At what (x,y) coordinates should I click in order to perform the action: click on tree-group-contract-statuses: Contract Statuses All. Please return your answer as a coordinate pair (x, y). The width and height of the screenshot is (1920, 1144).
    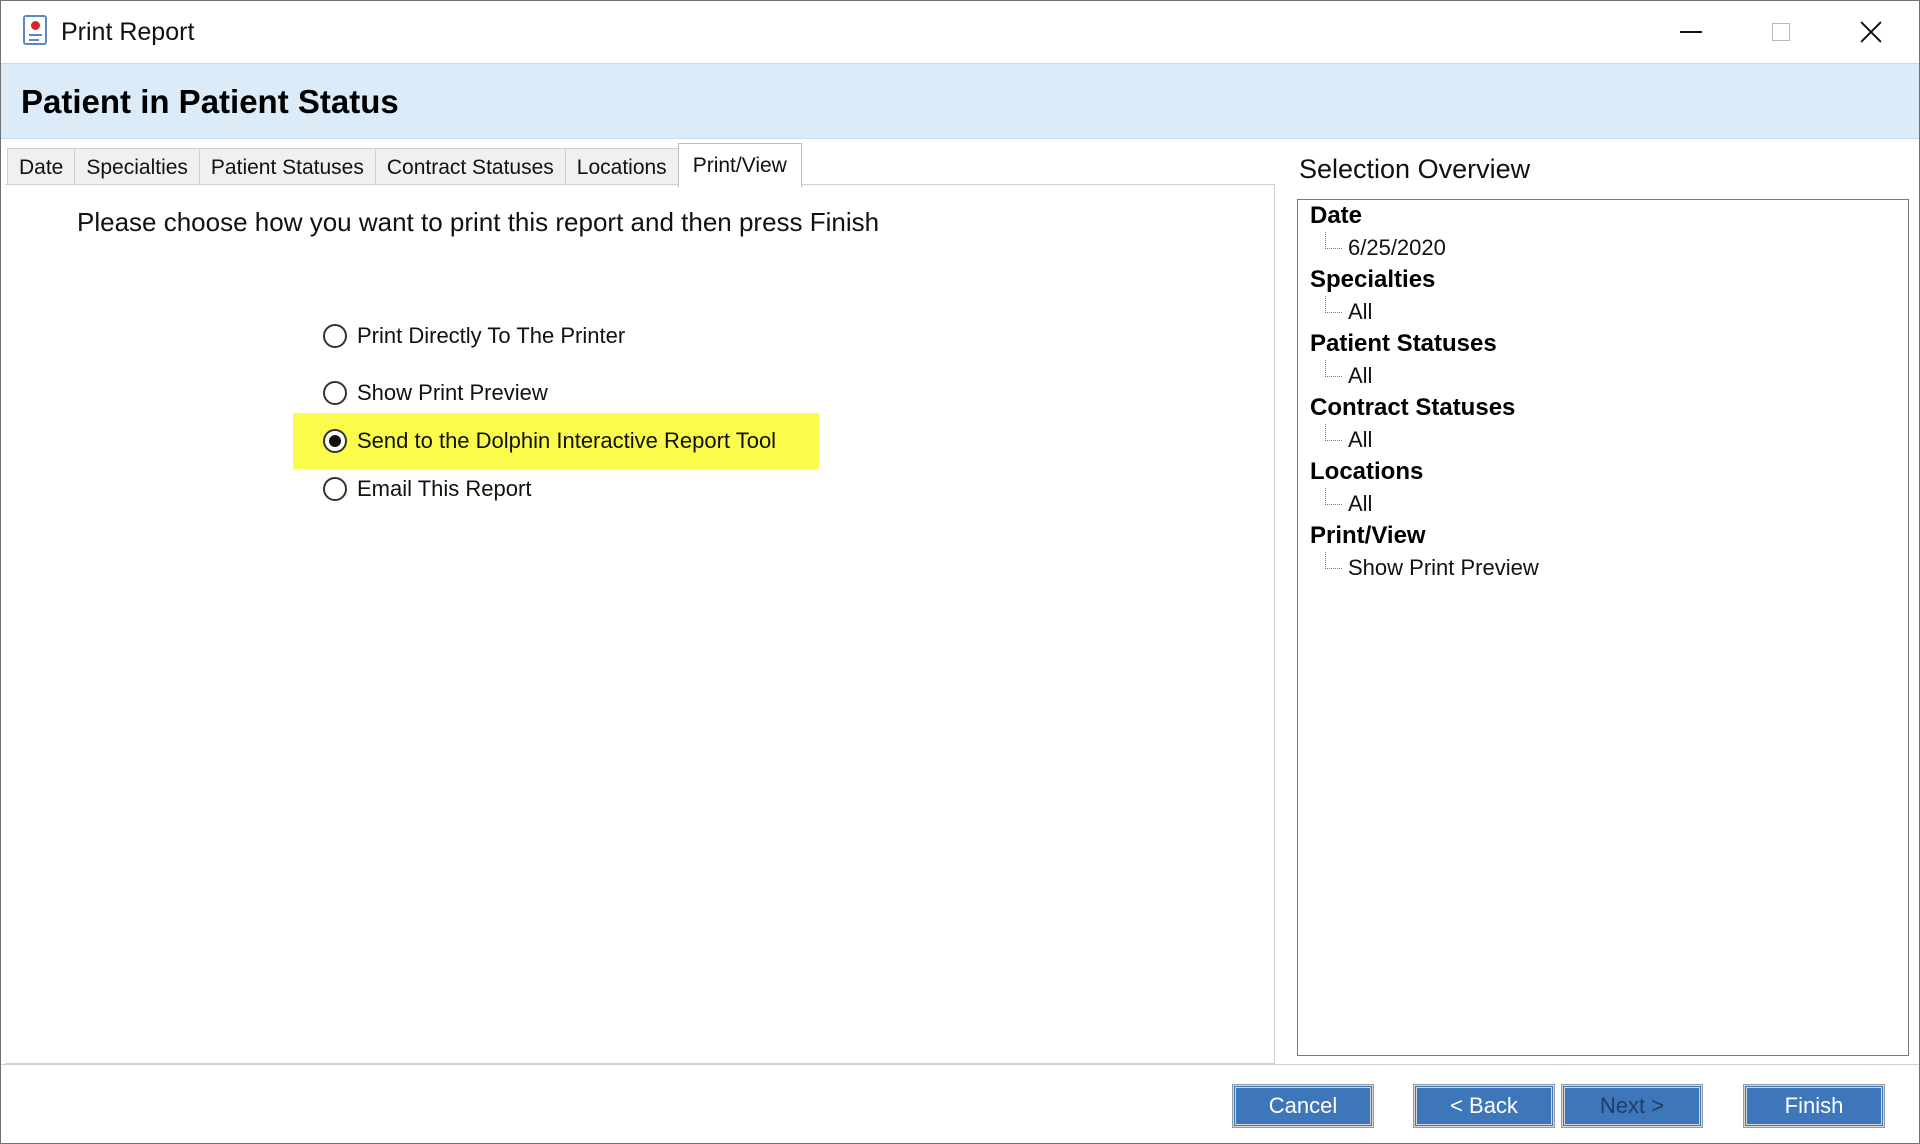
    Looking at the image, I should click on (1412, 424).